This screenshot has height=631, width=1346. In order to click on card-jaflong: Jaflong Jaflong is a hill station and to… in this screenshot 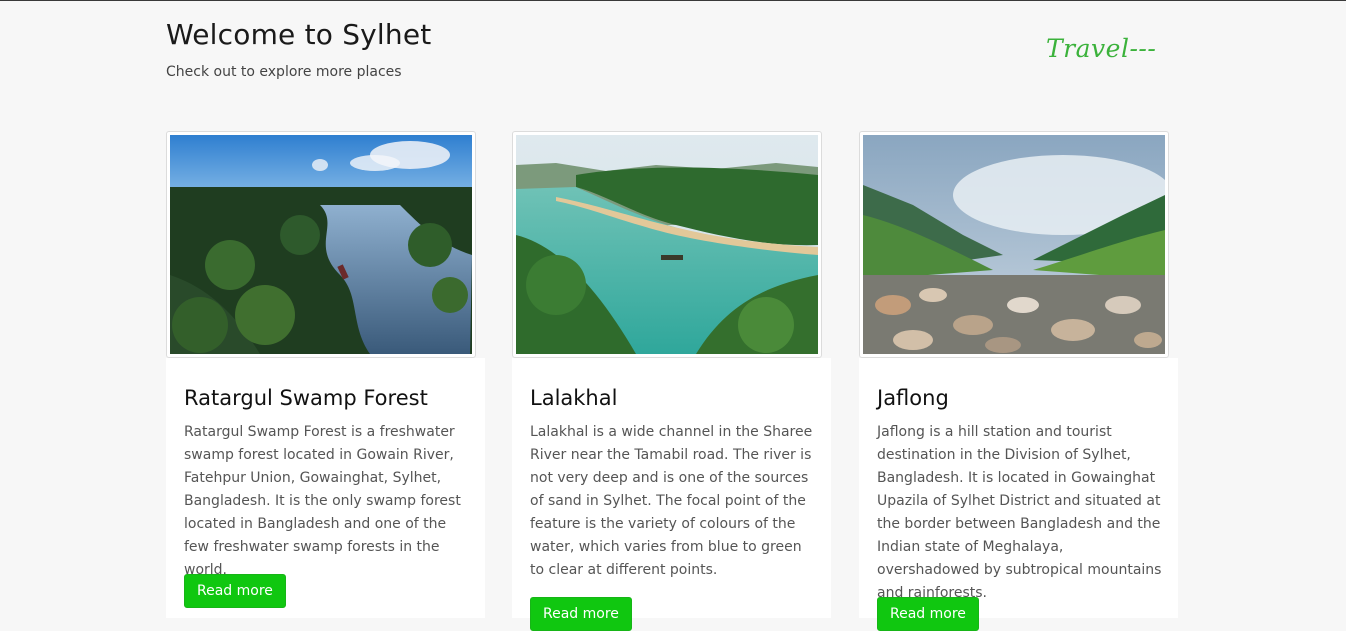, I will do `click(1018, 494)`.